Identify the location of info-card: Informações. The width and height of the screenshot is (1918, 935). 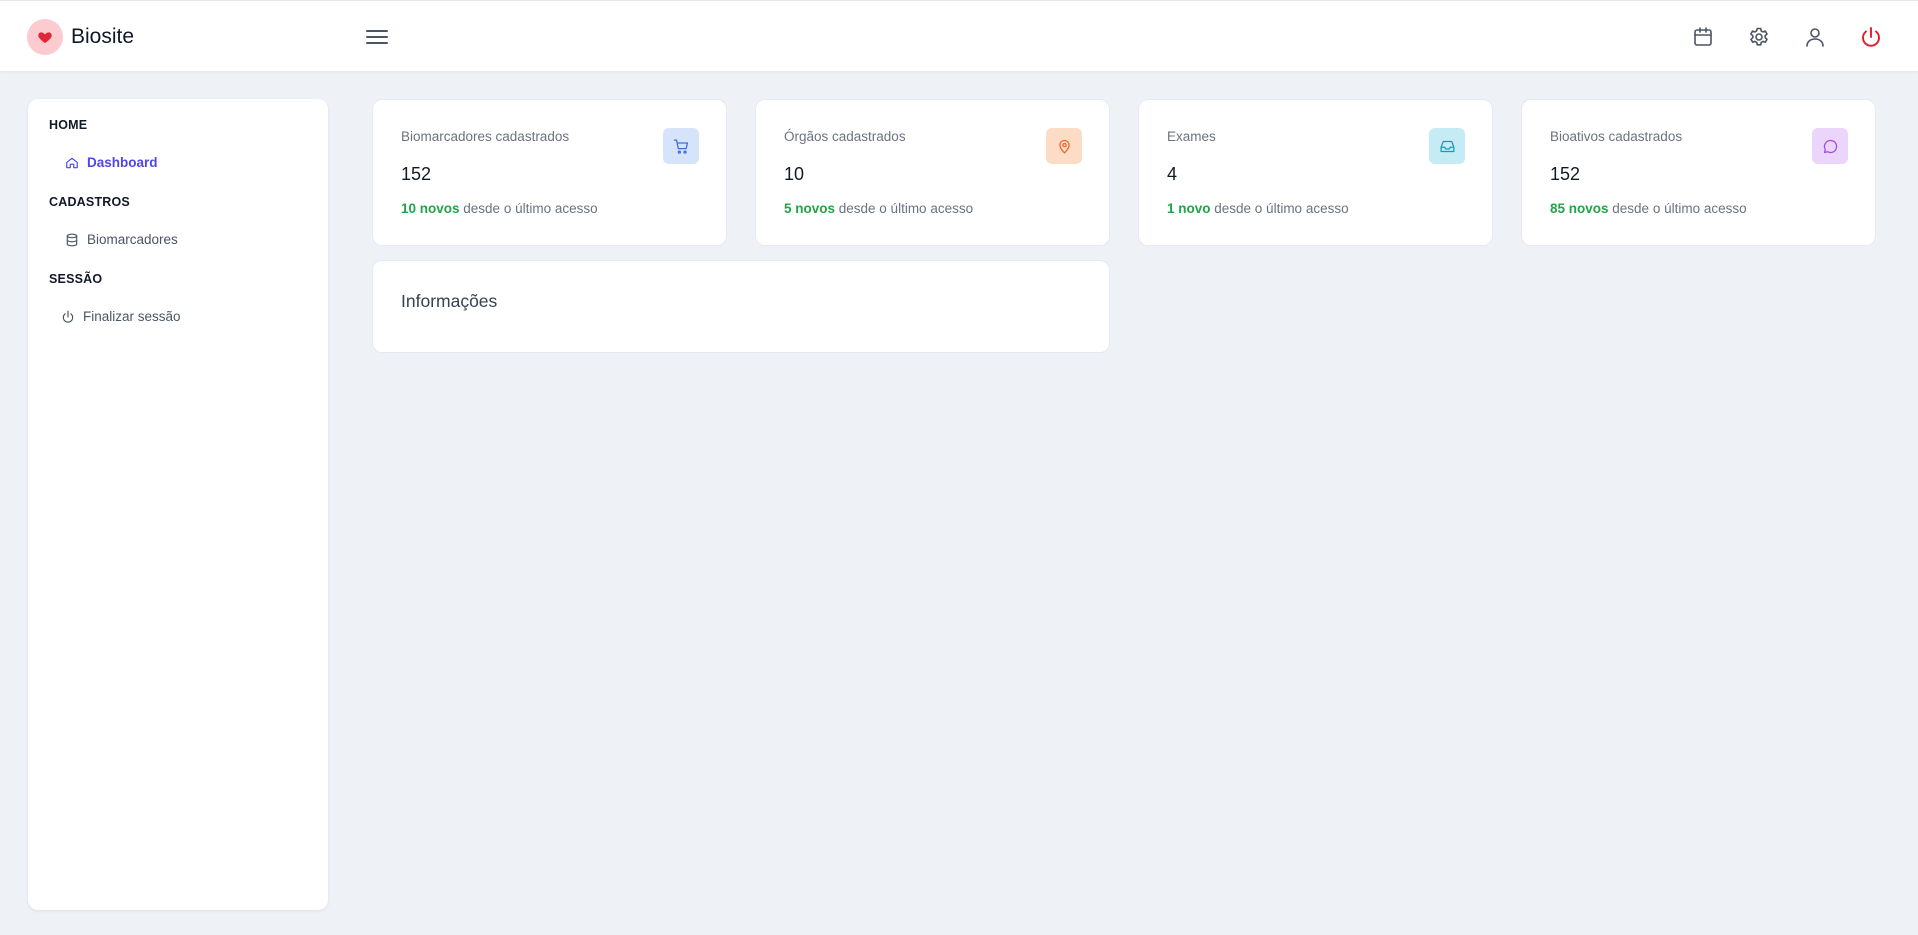
(741, 306).